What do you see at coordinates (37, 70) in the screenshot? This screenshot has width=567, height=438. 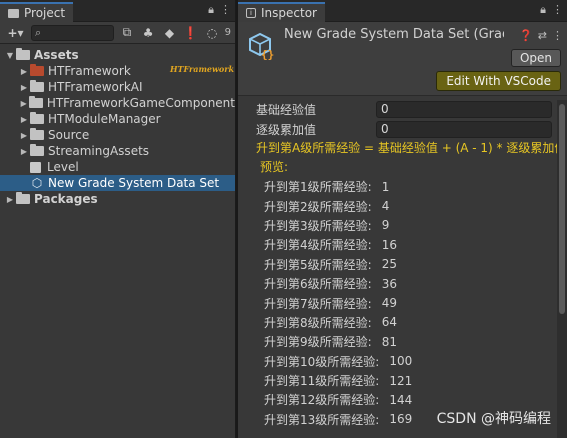 I see `htframework-folder-icon` at bounding box center [37, 70].